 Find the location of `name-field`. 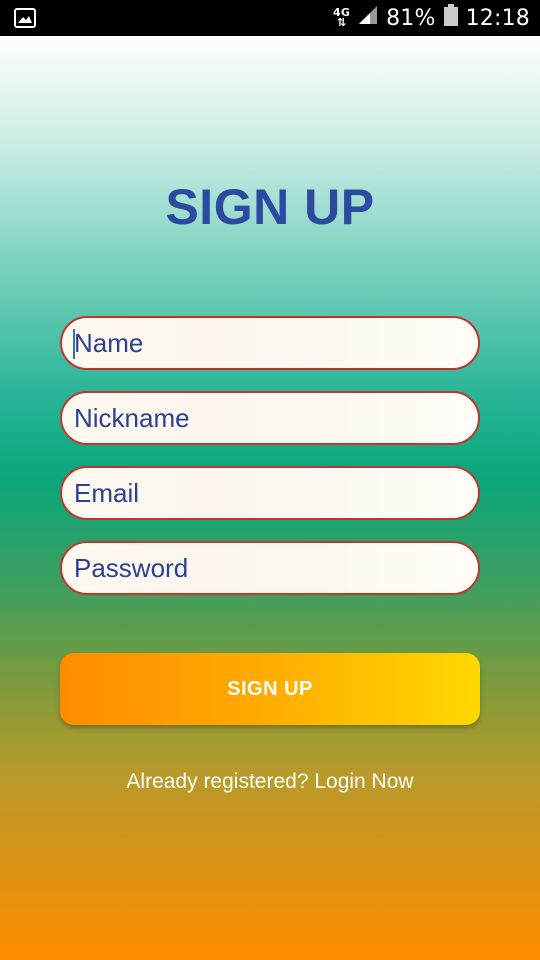

name-field is located at coordinates (270, 343).